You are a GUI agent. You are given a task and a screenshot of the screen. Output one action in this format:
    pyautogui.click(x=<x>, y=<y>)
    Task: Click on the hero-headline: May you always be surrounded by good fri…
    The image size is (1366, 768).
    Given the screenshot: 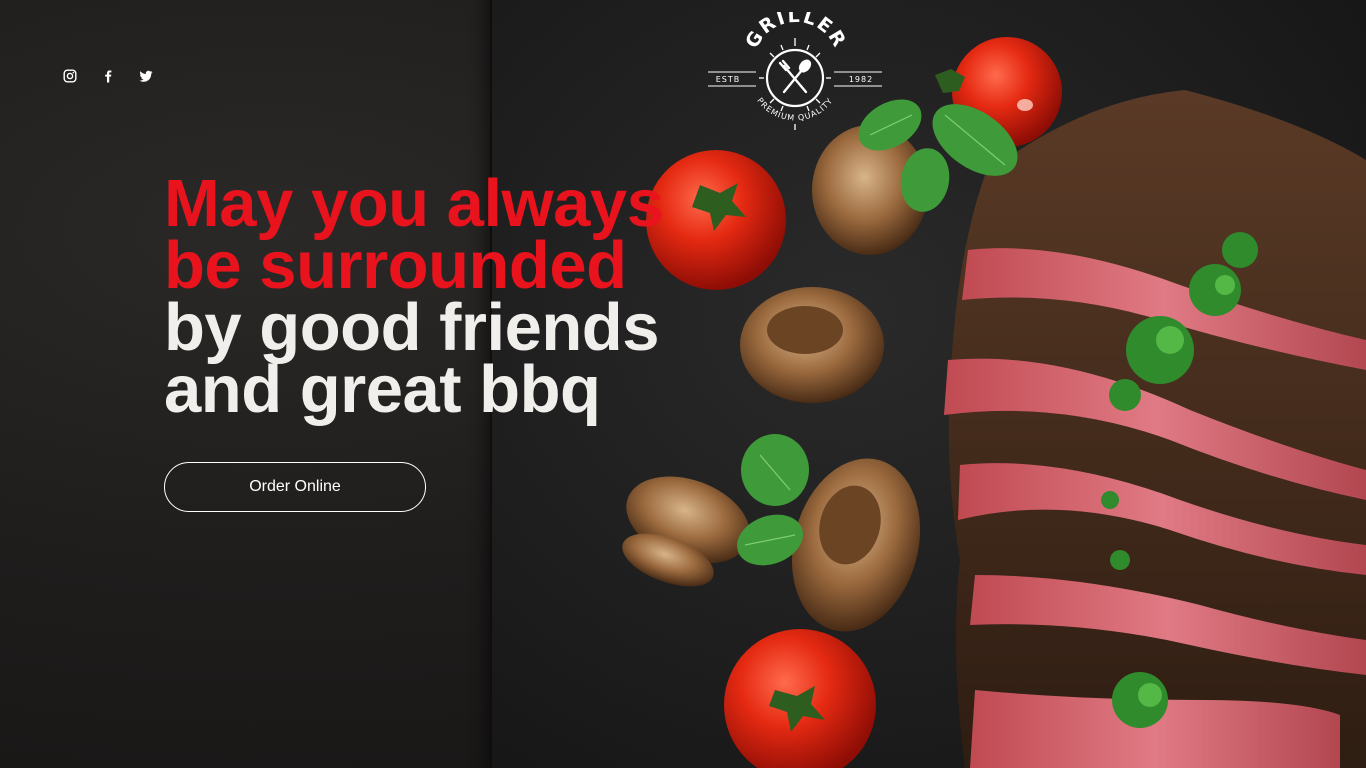 What is the action you would take?
    pyautogui.click(x=444, y=296)
    